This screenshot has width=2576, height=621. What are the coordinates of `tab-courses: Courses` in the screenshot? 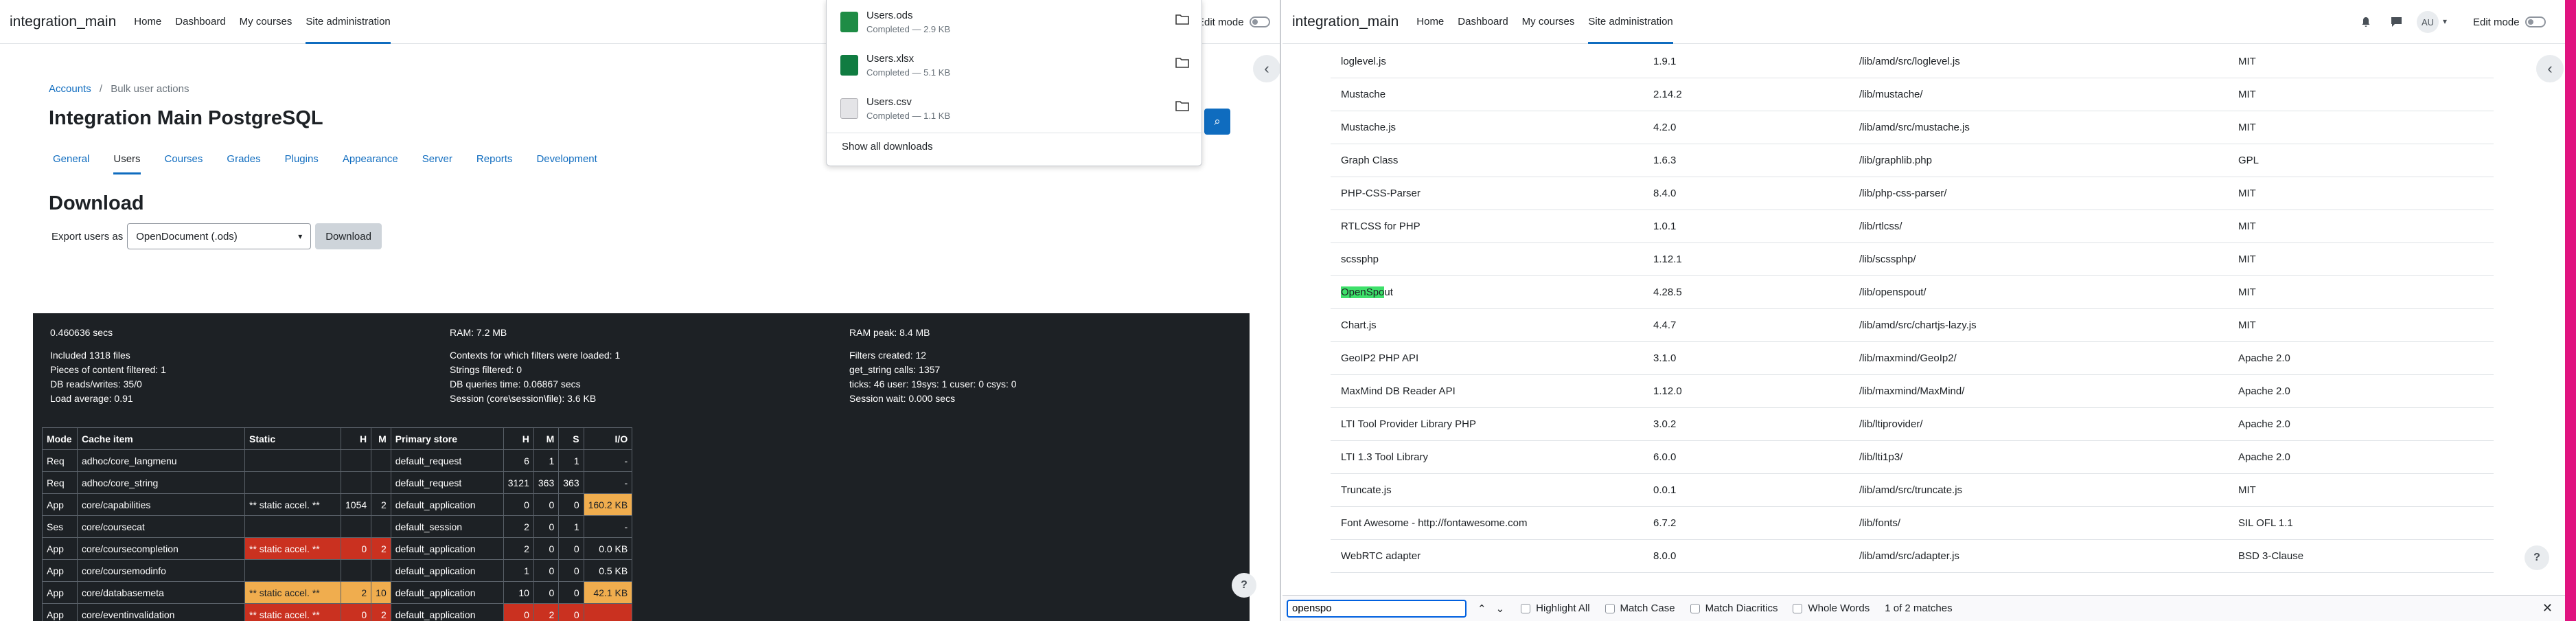 It's located at (184, 159).